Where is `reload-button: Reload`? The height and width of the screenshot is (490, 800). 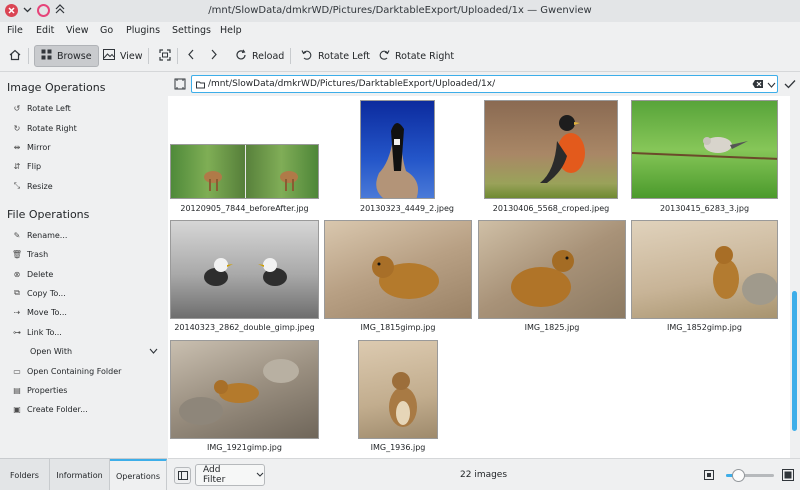
reload-button: Reload is located at coordinates (259, 56).